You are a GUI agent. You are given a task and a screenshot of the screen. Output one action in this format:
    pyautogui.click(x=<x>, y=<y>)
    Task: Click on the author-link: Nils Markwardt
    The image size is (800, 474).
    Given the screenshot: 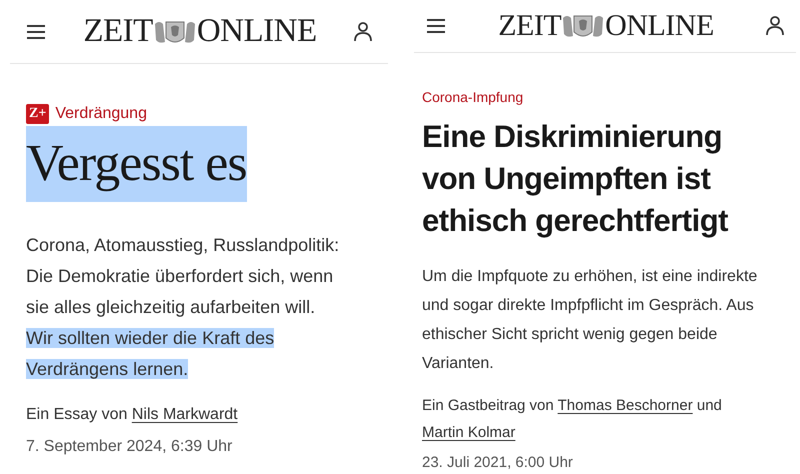 What is the action you would take?
    pyautogui.click(x=185, y=414)
    